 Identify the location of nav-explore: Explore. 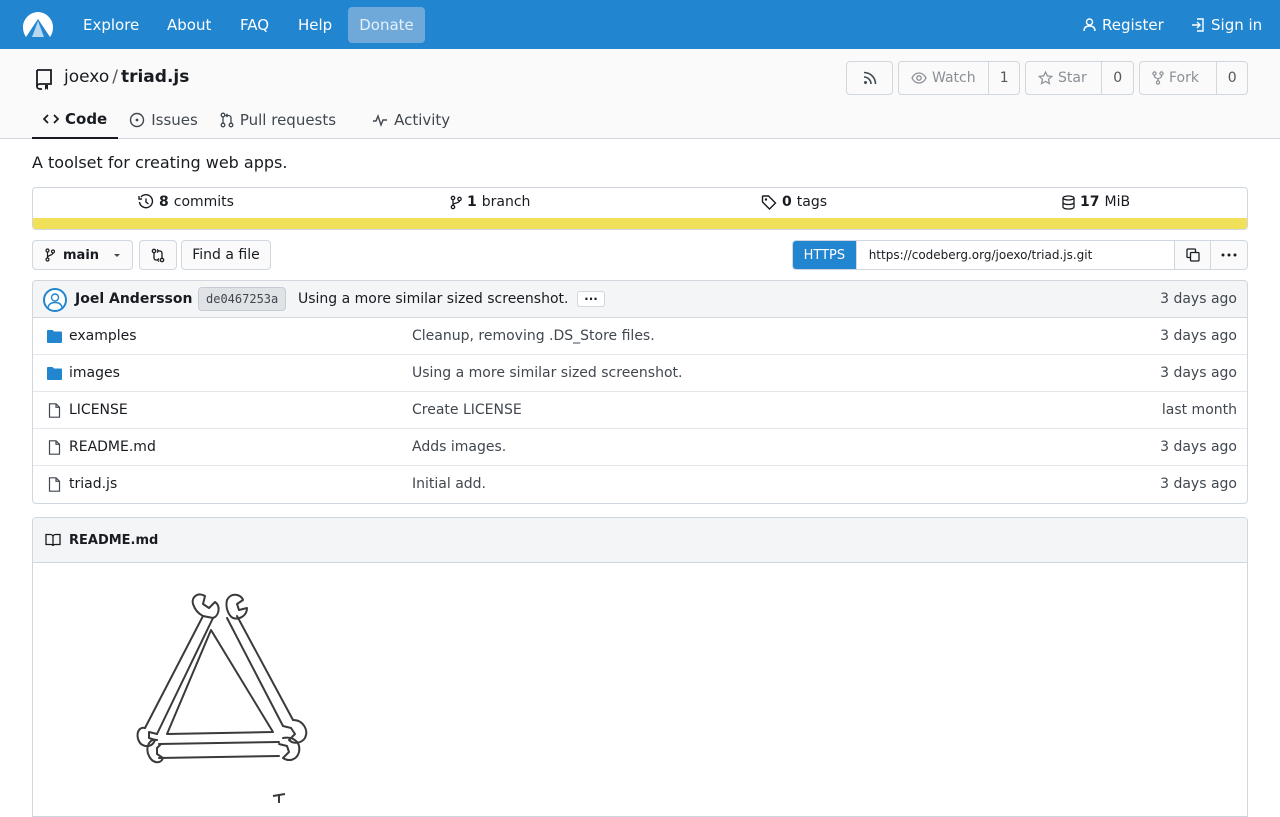
(111, 24).